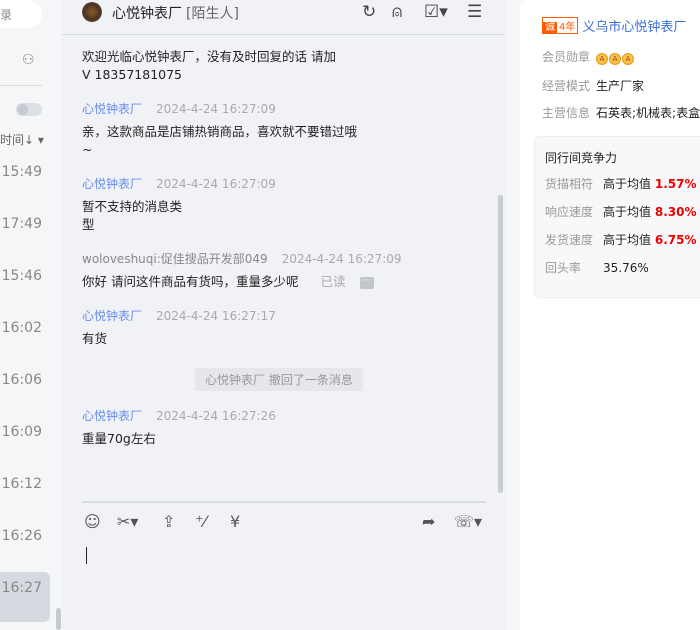 The image size is (700, 630). What do you see at coordinates (428, 521) in the screenshot?
I see `share-icon: ➦` at bounding box center [428, 521].